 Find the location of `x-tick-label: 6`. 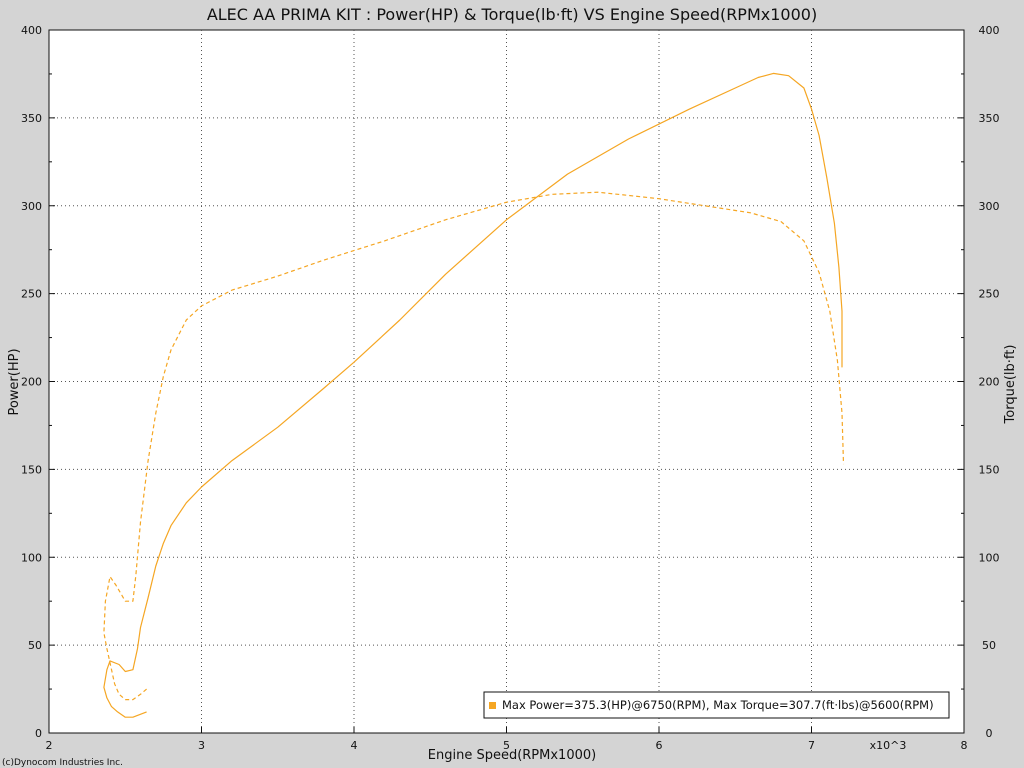

x-tick-label: 6 is located at coordinates (659, 745).